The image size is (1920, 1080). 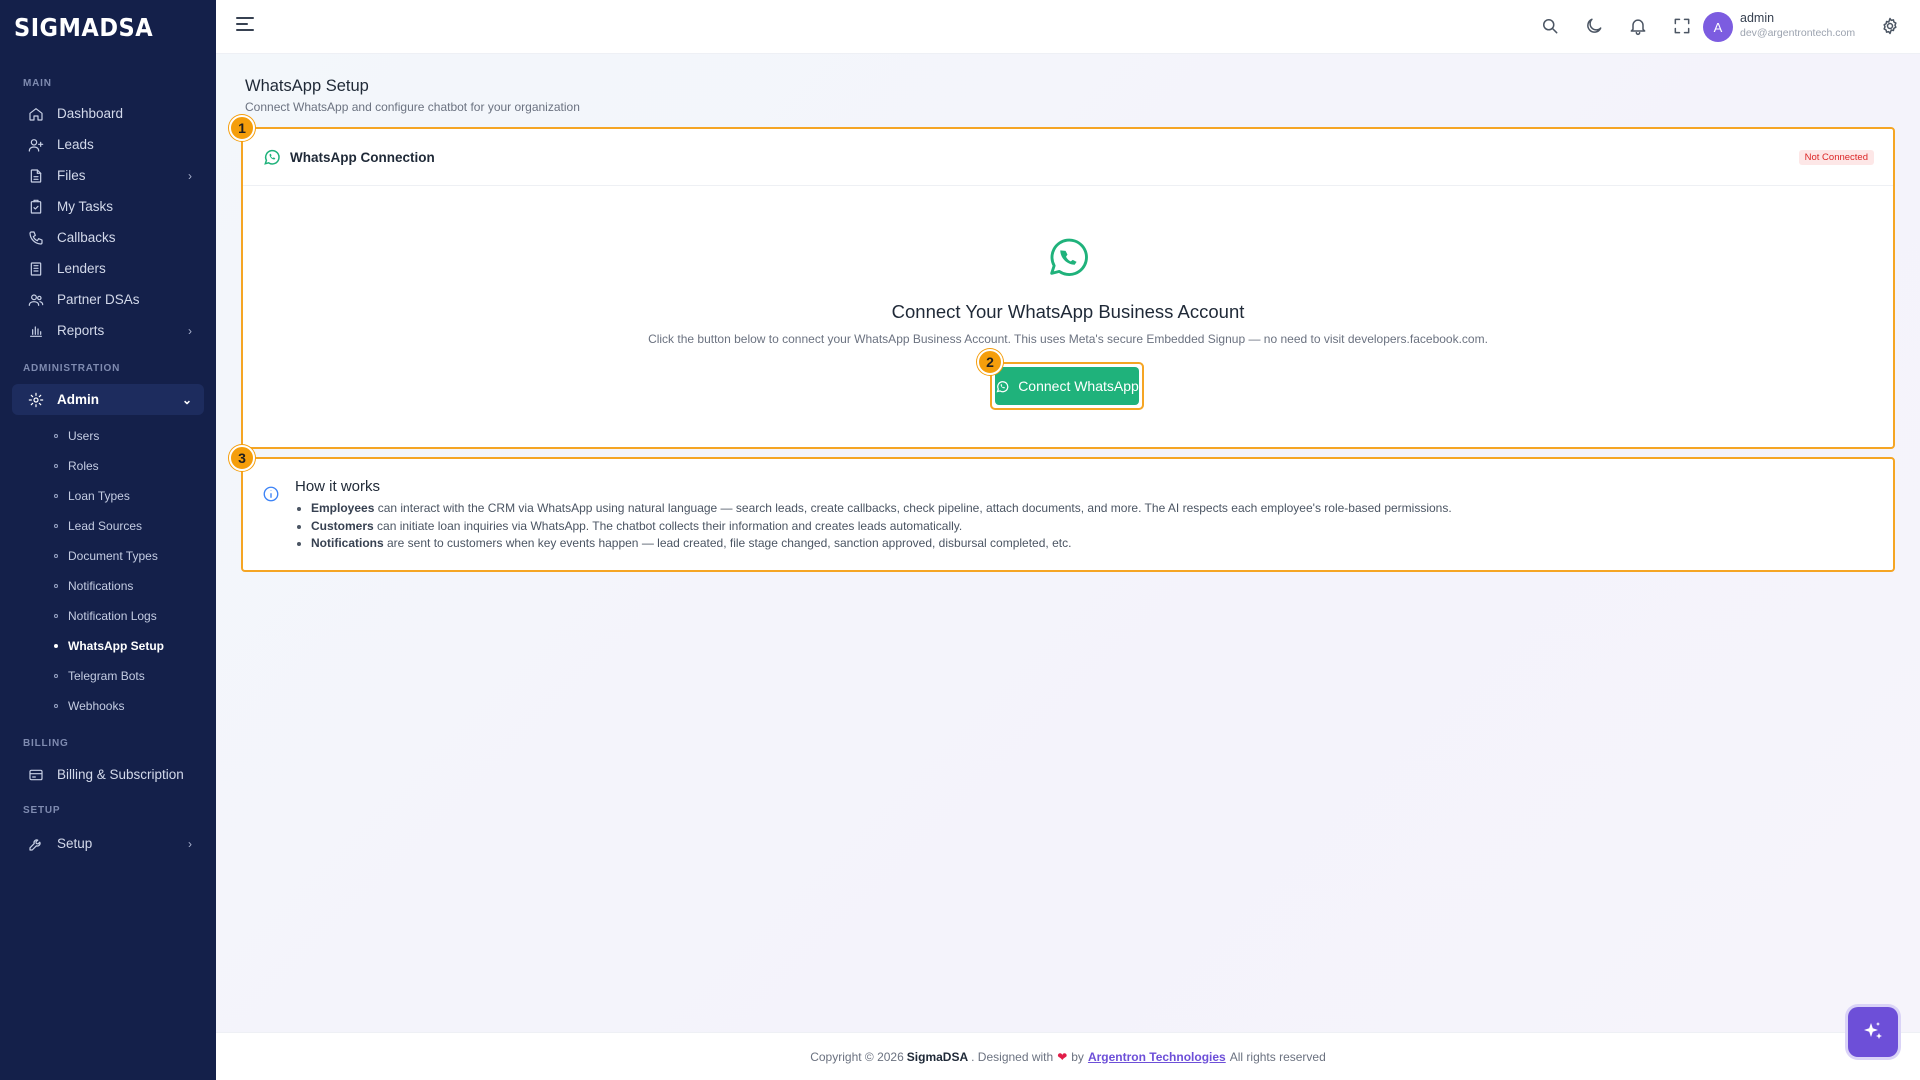 I want to click on bell-icon, so click(x=1638, y=26).